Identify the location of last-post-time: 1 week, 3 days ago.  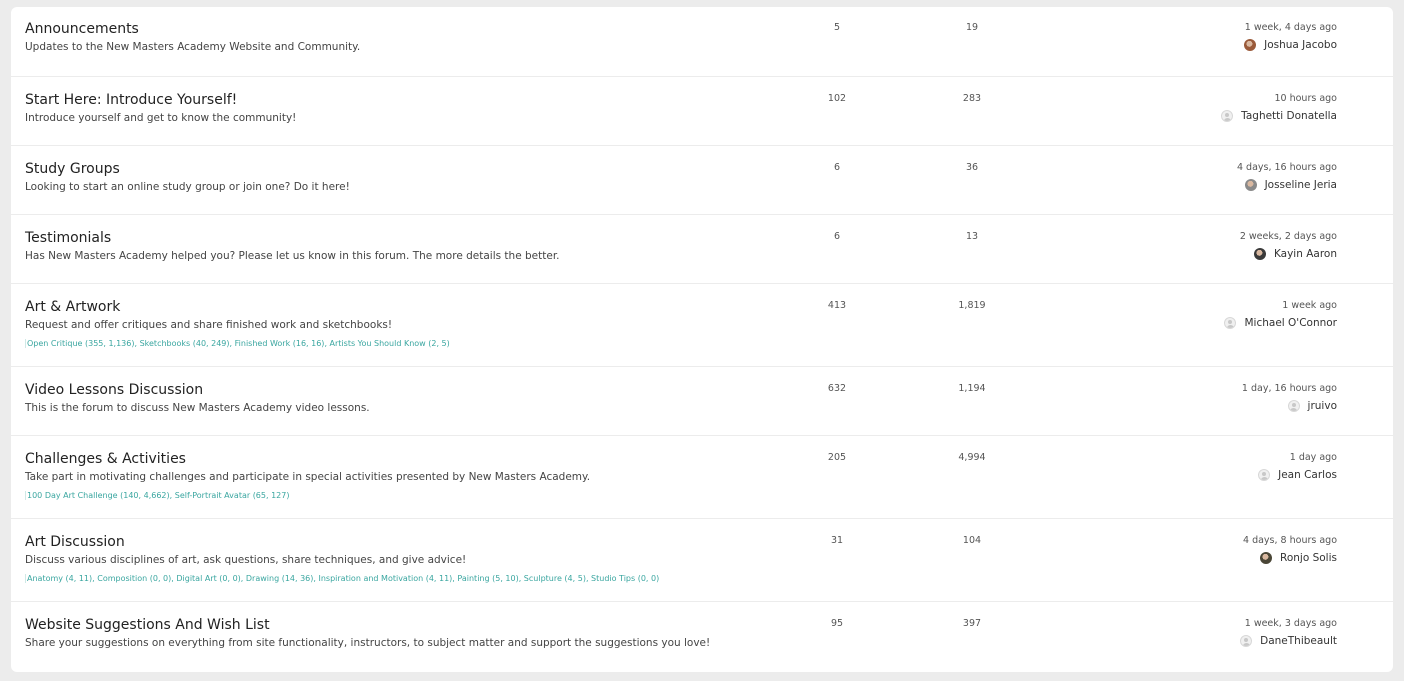
(1291, 623).